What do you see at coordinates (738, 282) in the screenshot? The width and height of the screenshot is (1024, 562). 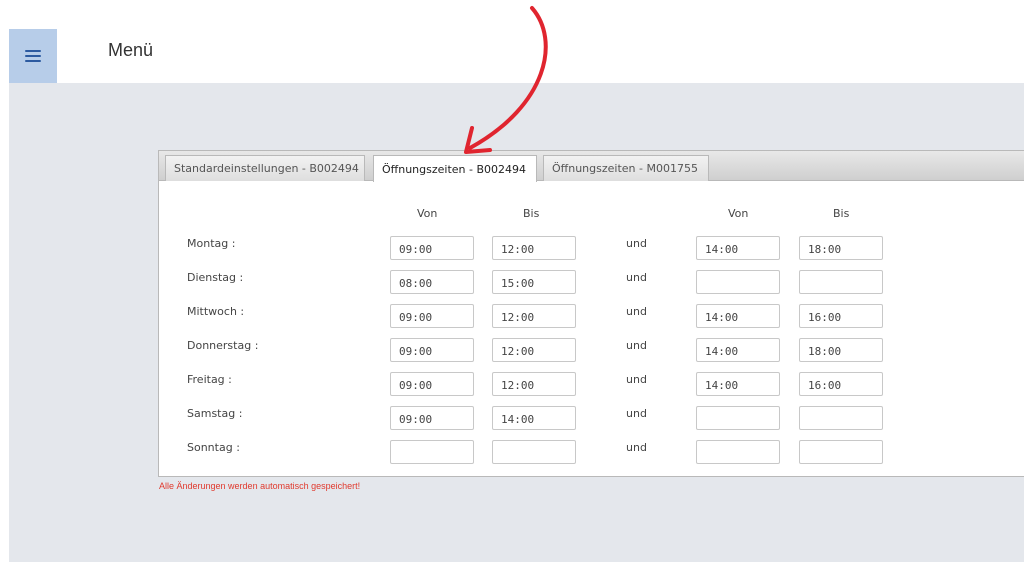 I see `dienstag-von-2-input` at bounding box center [738, 282].